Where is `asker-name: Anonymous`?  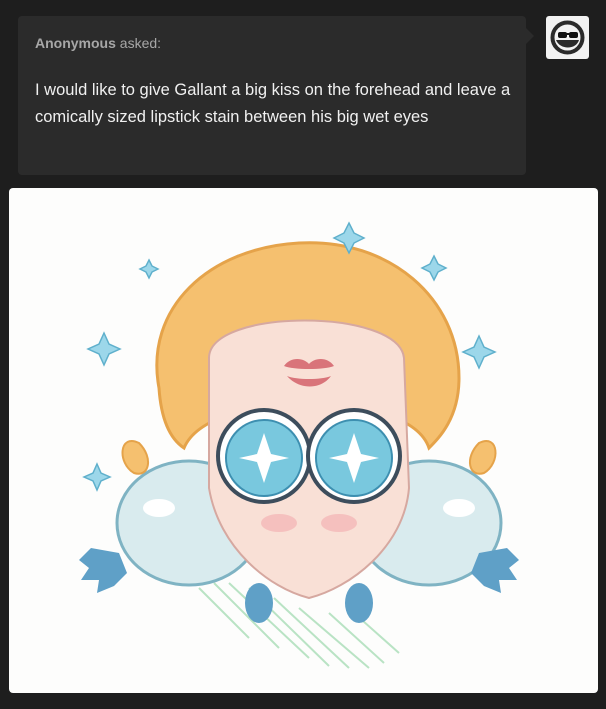
asker-name: Anonymous is located at coordinates (75, 43).